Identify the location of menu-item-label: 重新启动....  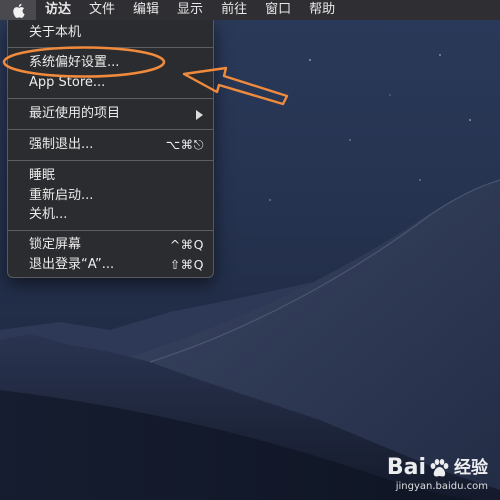
(61, 195).